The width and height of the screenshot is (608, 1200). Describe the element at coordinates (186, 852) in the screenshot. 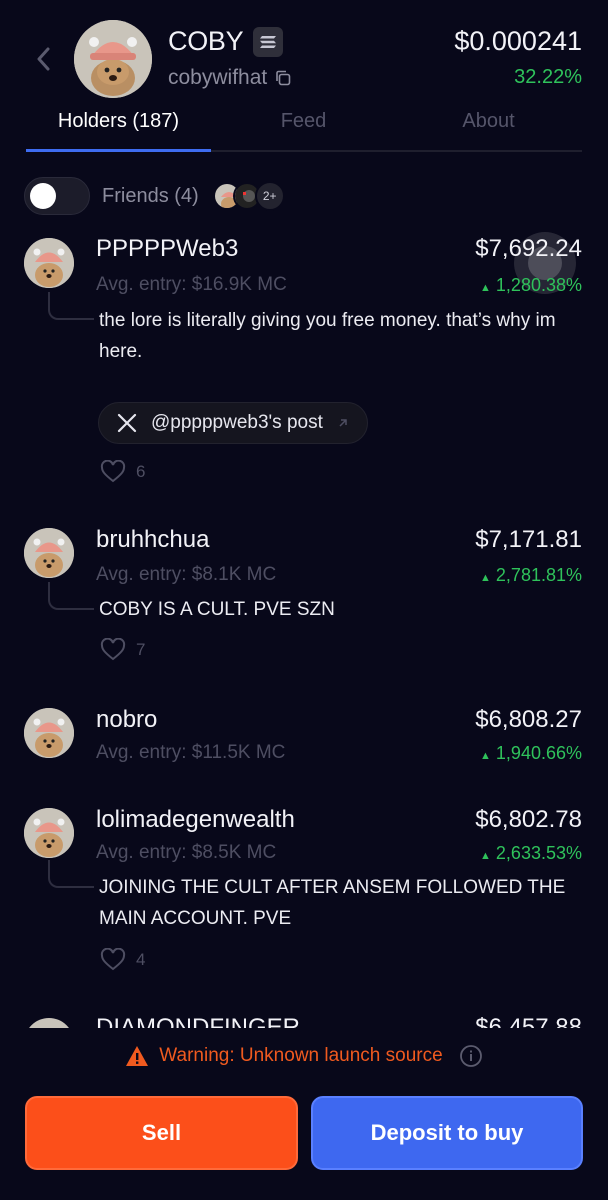

I see `holder-avg-entry: Avg. entry: $8.5K MC` at that location.